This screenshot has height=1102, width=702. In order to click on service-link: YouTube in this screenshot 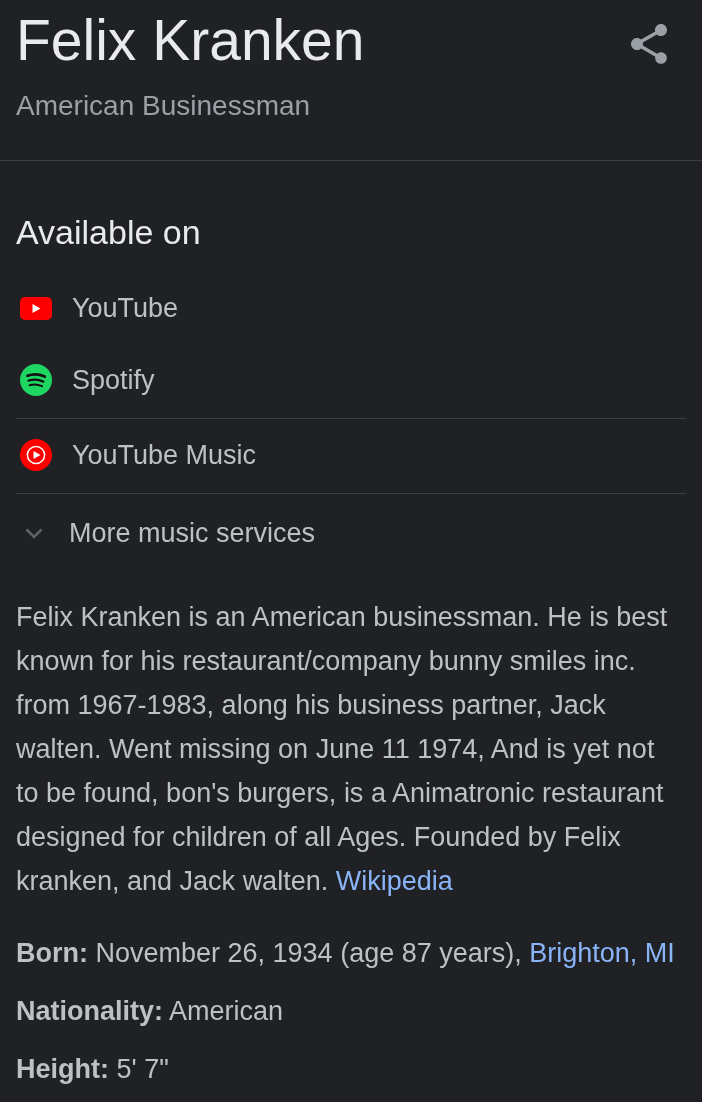, I will do `click(97, 308)`.